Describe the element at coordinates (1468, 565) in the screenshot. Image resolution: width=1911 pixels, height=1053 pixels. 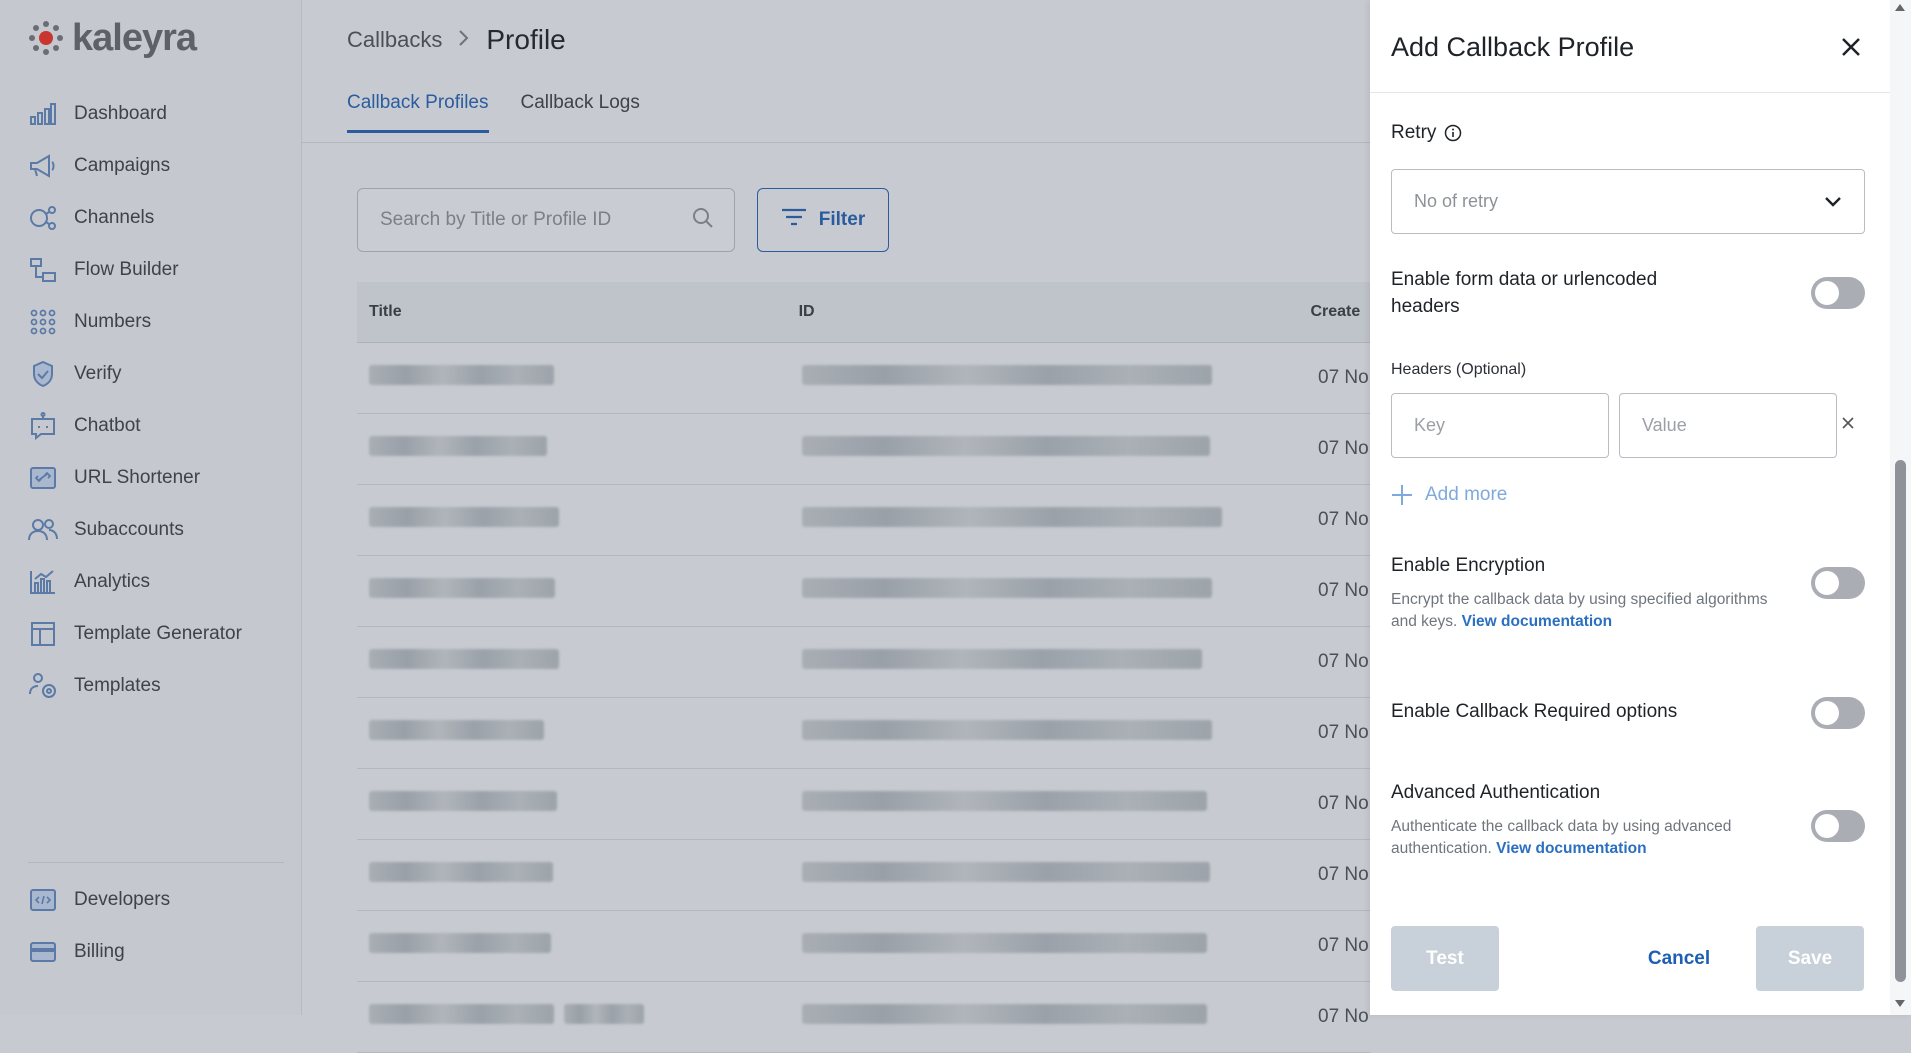
I see `encryption-label: Enable Encryption` at that location.